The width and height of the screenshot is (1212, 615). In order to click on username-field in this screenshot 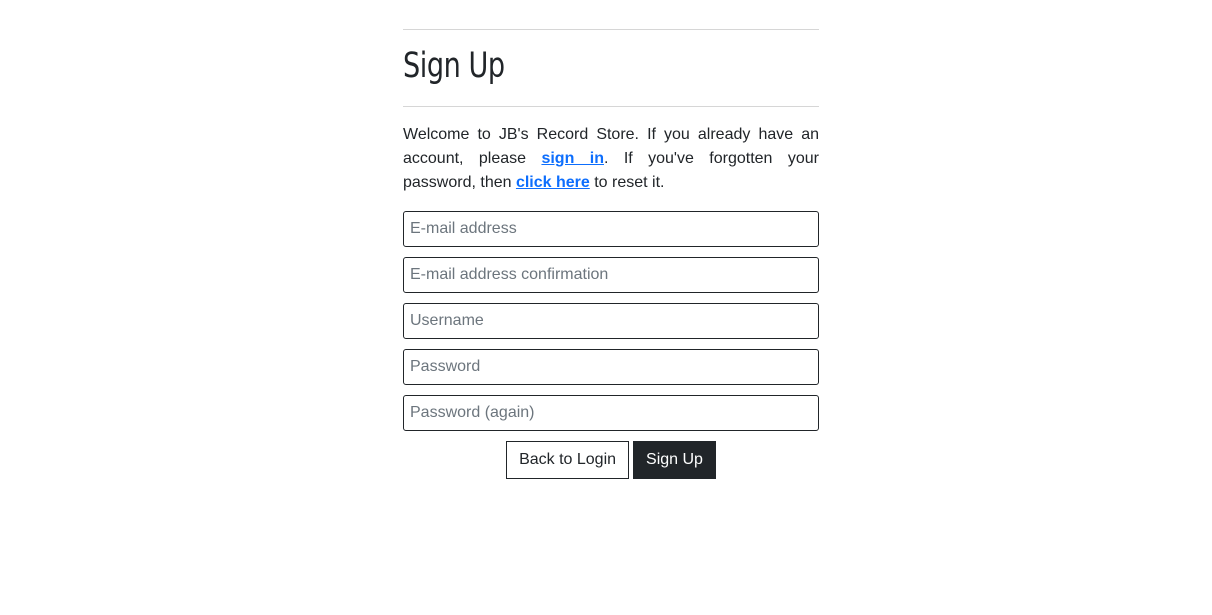, I will do `click(611, 321)`.